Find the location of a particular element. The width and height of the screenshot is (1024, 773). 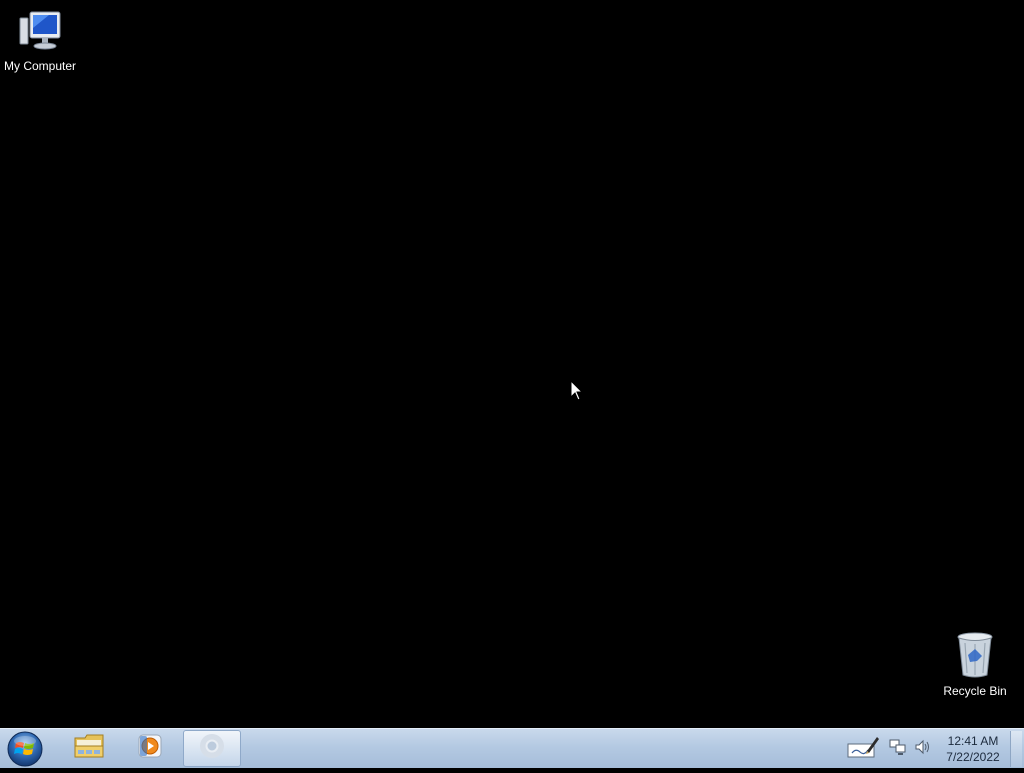

pen-tablet-icon is located at coordinates (863, 749).